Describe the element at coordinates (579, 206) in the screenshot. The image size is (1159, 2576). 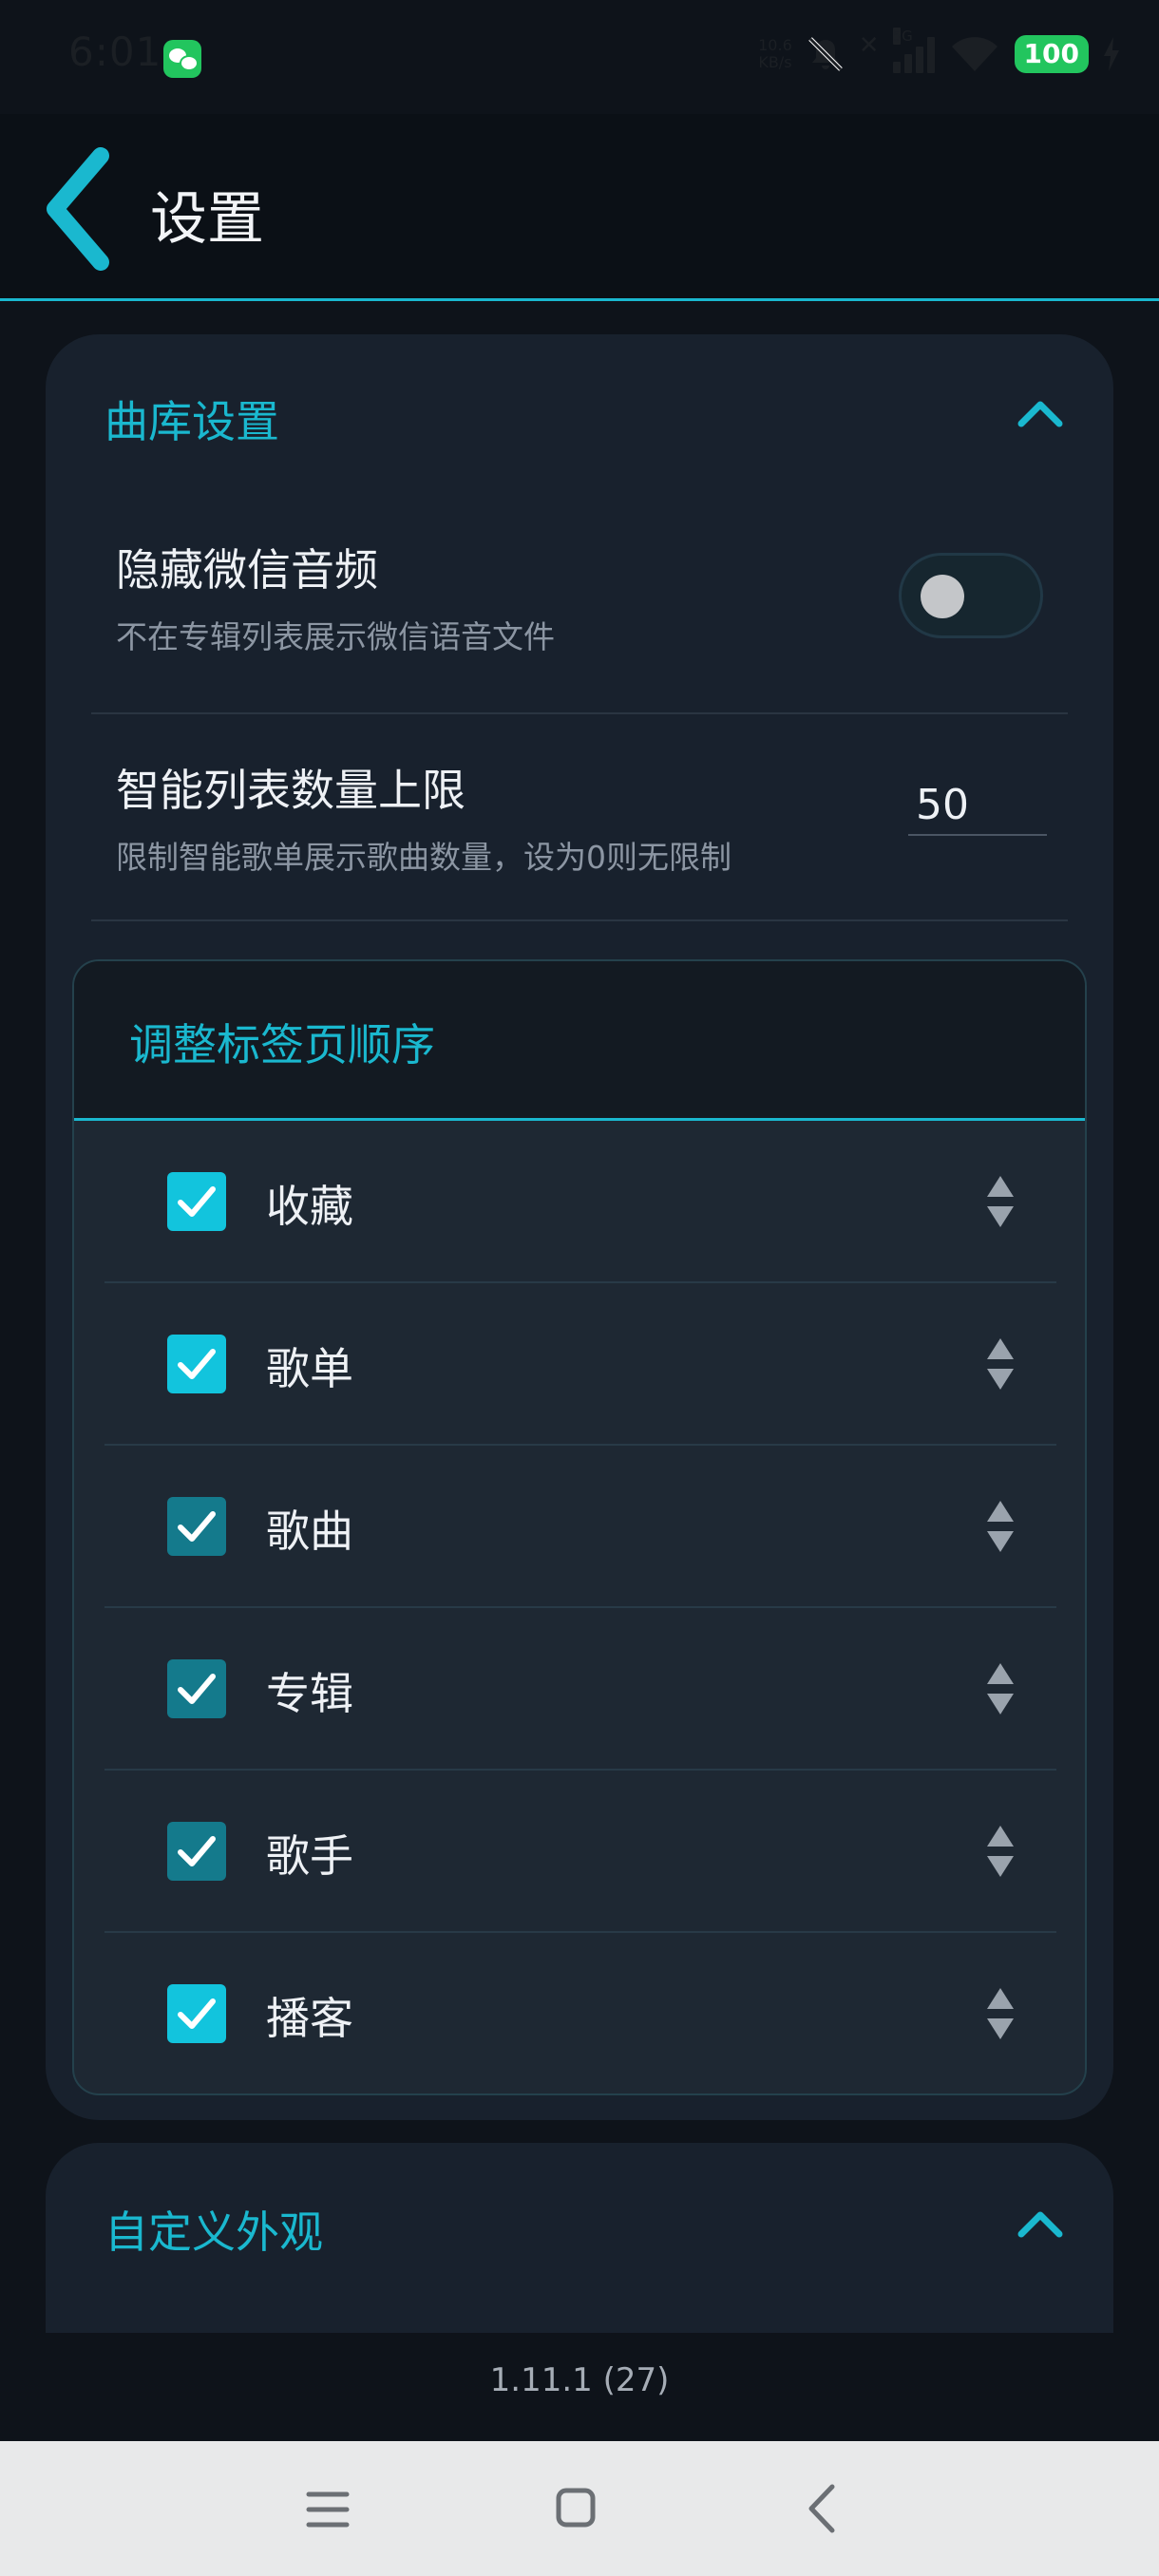
I see `app-header: 设置` at that location.